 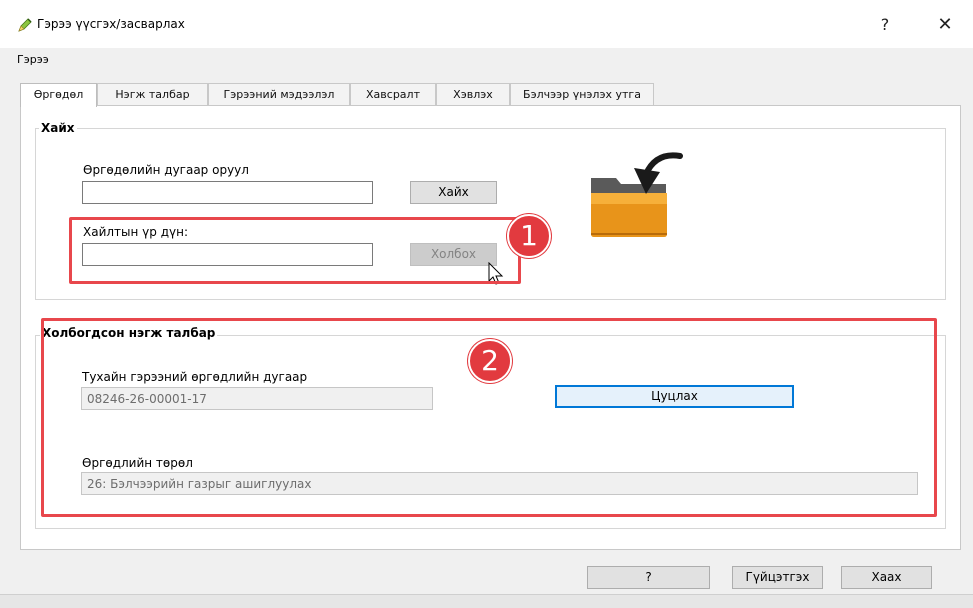 I want to click on footer-help-button: ?, so click(x=648, y=577).